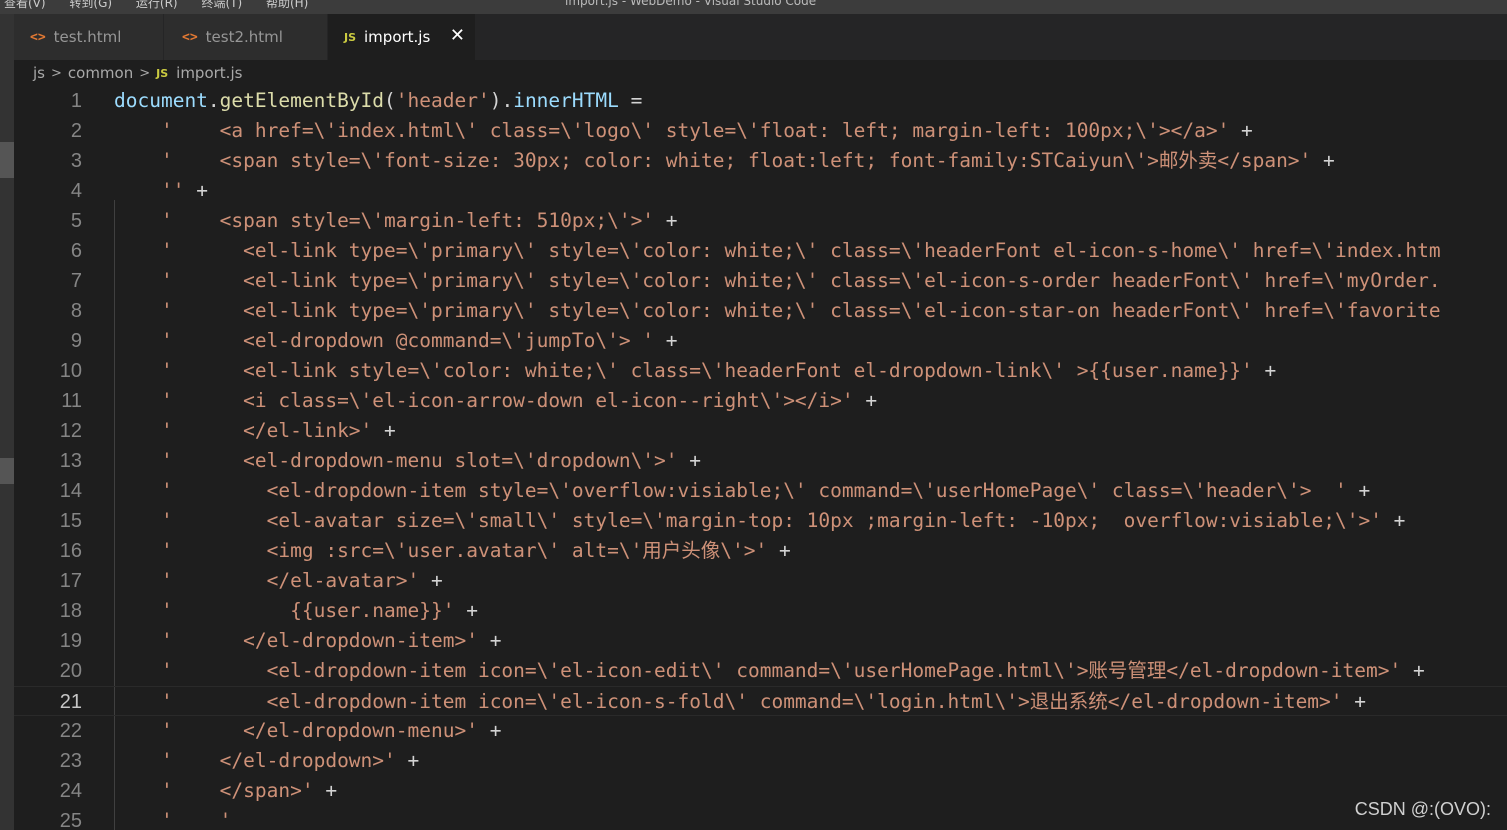 This screenshot has height=830, width=1507. I want to click on code-text: ' ', so click(196, 819).